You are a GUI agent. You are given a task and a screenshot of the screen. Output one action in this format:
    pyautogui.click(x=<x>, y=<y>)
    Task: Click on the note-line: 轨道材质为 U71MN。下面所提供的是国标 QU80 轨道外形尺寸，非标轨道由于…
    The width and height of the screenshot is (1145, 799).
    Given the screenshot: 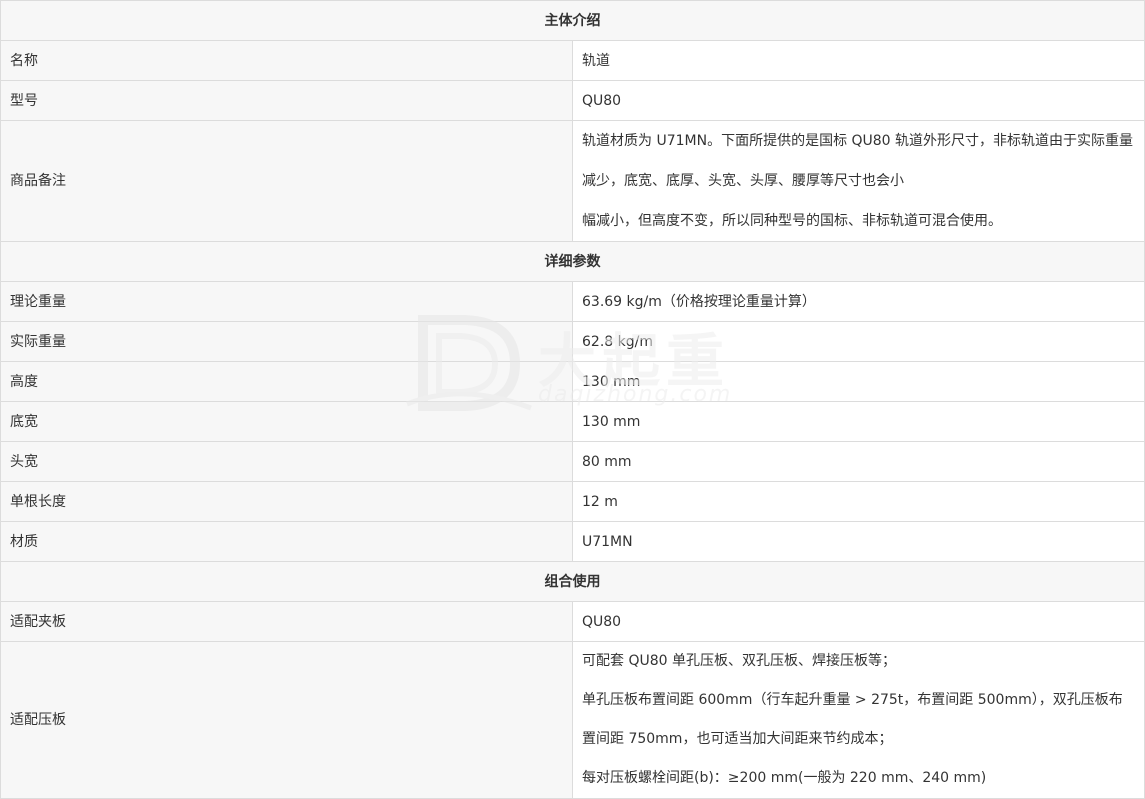 What is the action you would take?
    pyautogui.click(x=858, y=161)
    